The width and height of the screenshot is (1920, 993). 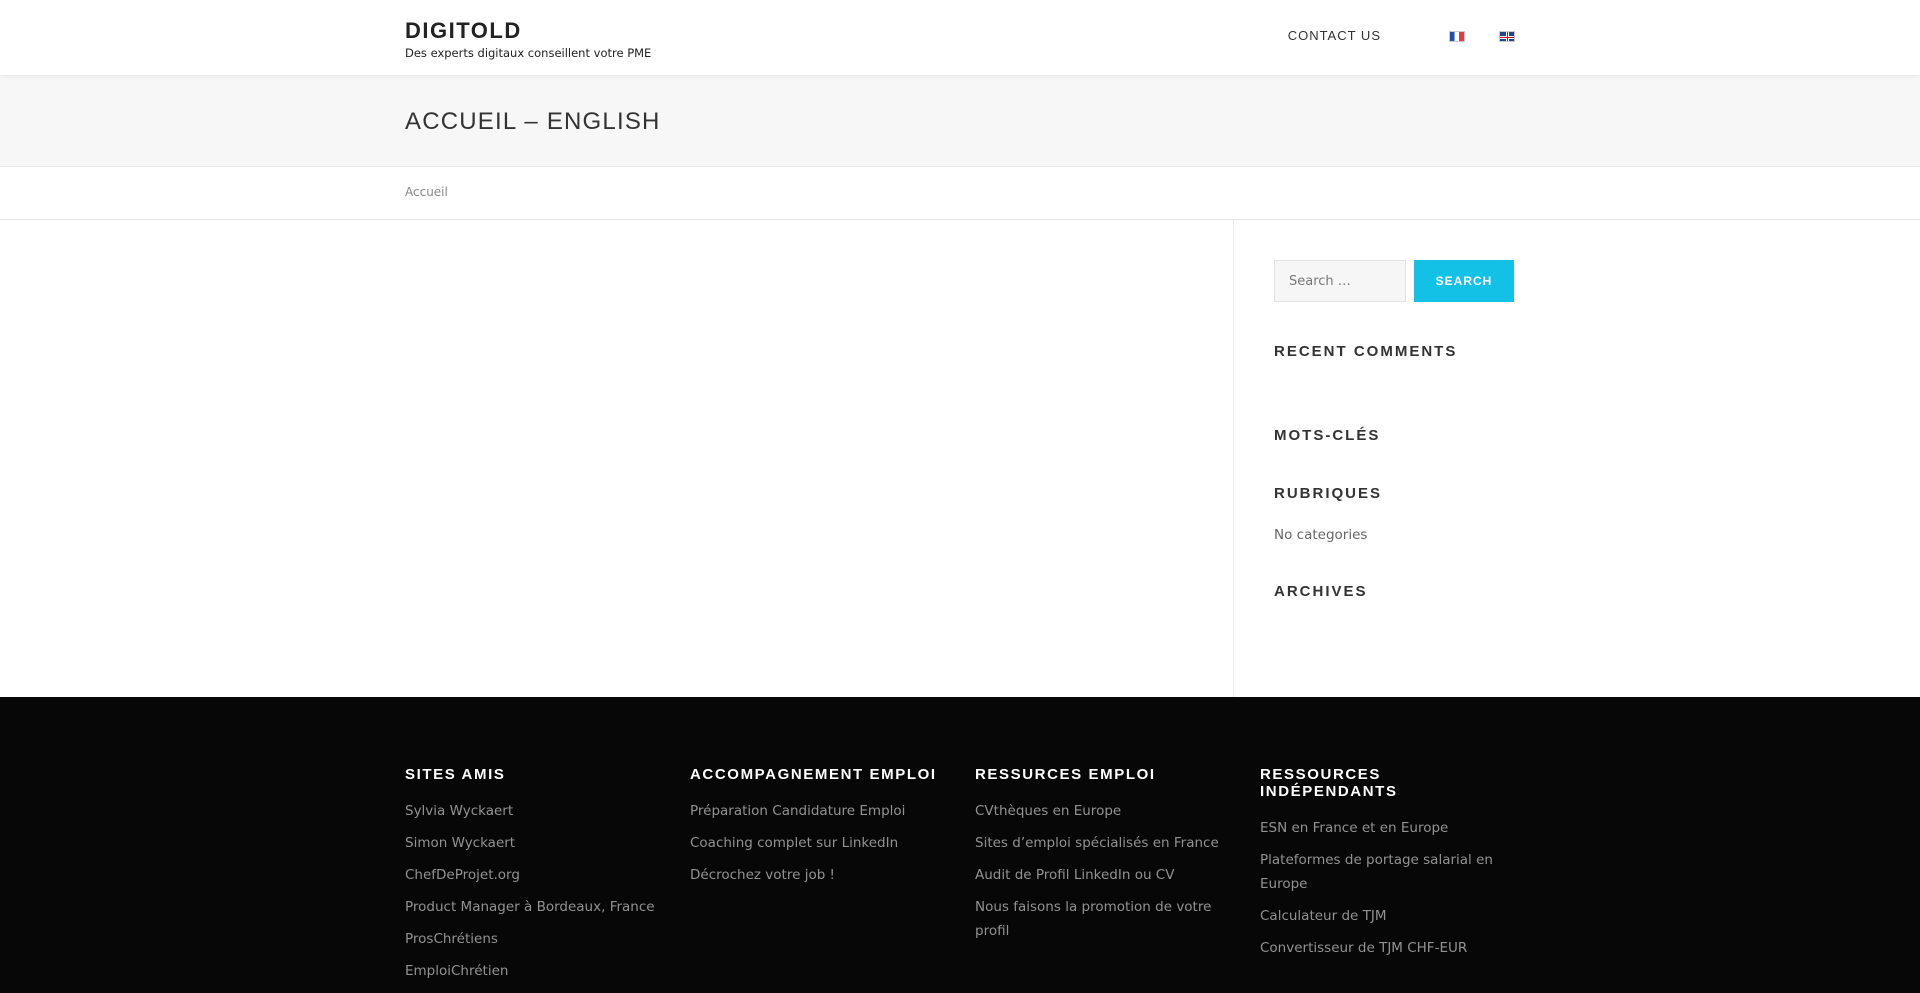 I want to click on page-header: ACCUEIL – ENGLISH, so click(x=960, y=121).